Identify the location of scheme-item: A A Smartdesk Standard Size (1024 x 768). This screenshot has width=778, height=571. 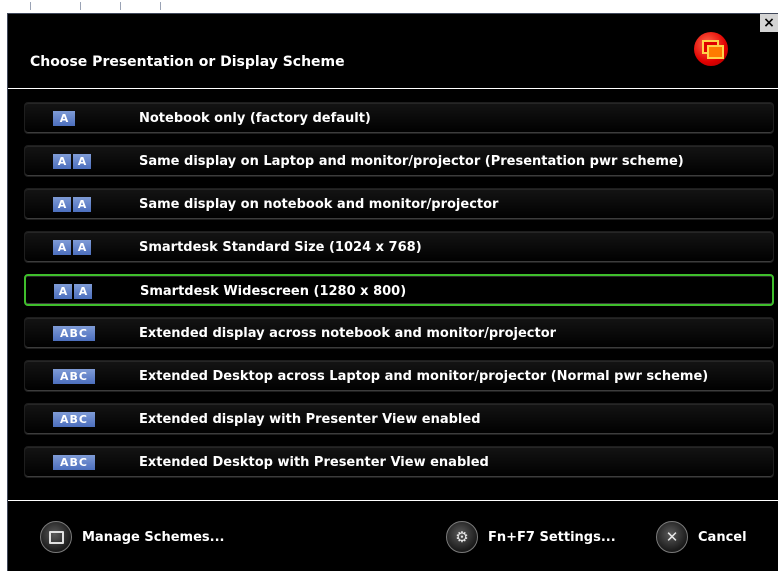
(399, 247).